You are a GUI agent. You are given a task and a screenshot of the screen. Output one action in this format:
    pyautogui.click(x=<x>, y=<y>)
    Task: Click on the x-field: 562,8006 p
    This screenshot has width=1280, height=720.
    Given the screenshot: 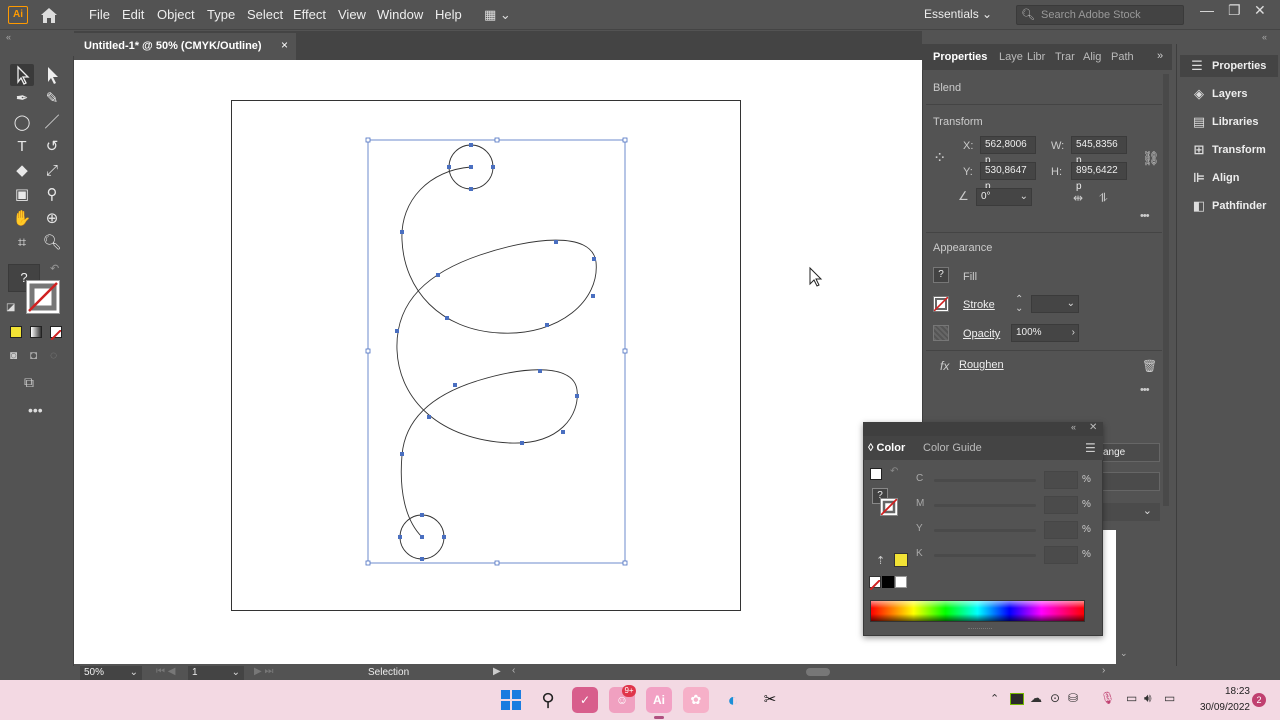 What is the action you would take?
    pyautogui.click(x=1008, y=151)
    